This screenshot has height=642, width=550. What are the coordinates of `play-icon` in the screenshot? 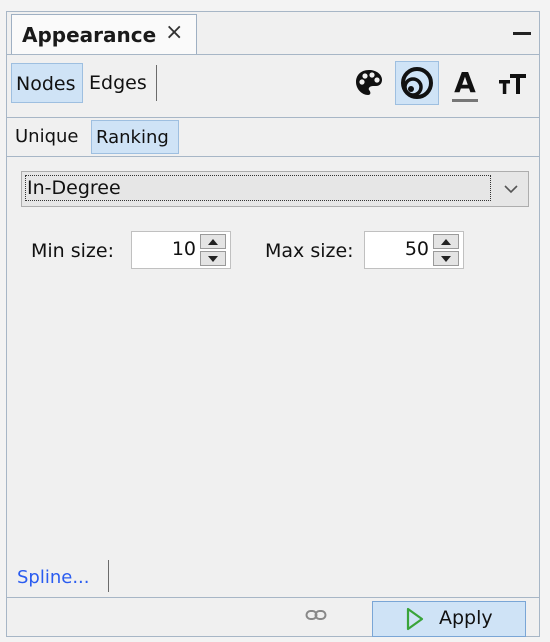 It's located at (415, 619).